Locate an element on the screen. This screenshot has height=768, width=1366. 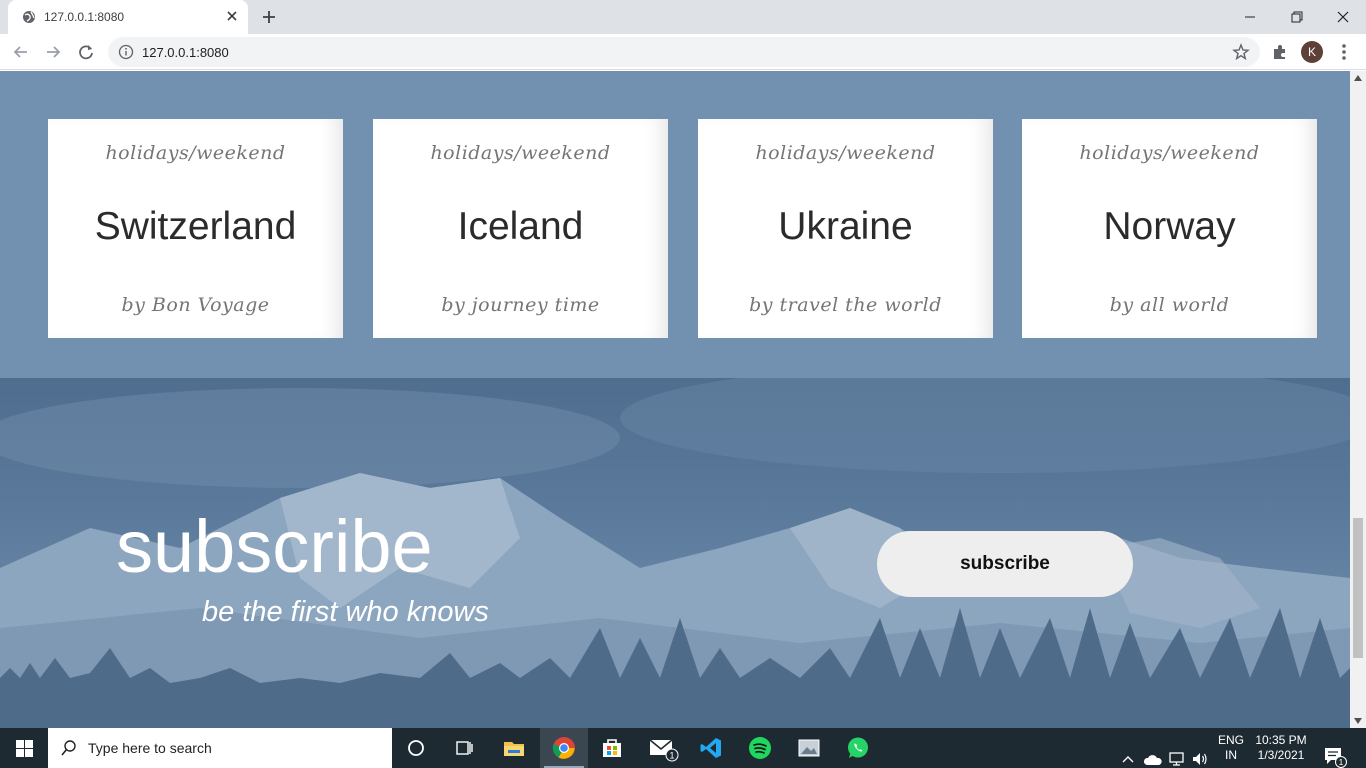
bookmark-star-icon is located at coordinates (1241, 52).